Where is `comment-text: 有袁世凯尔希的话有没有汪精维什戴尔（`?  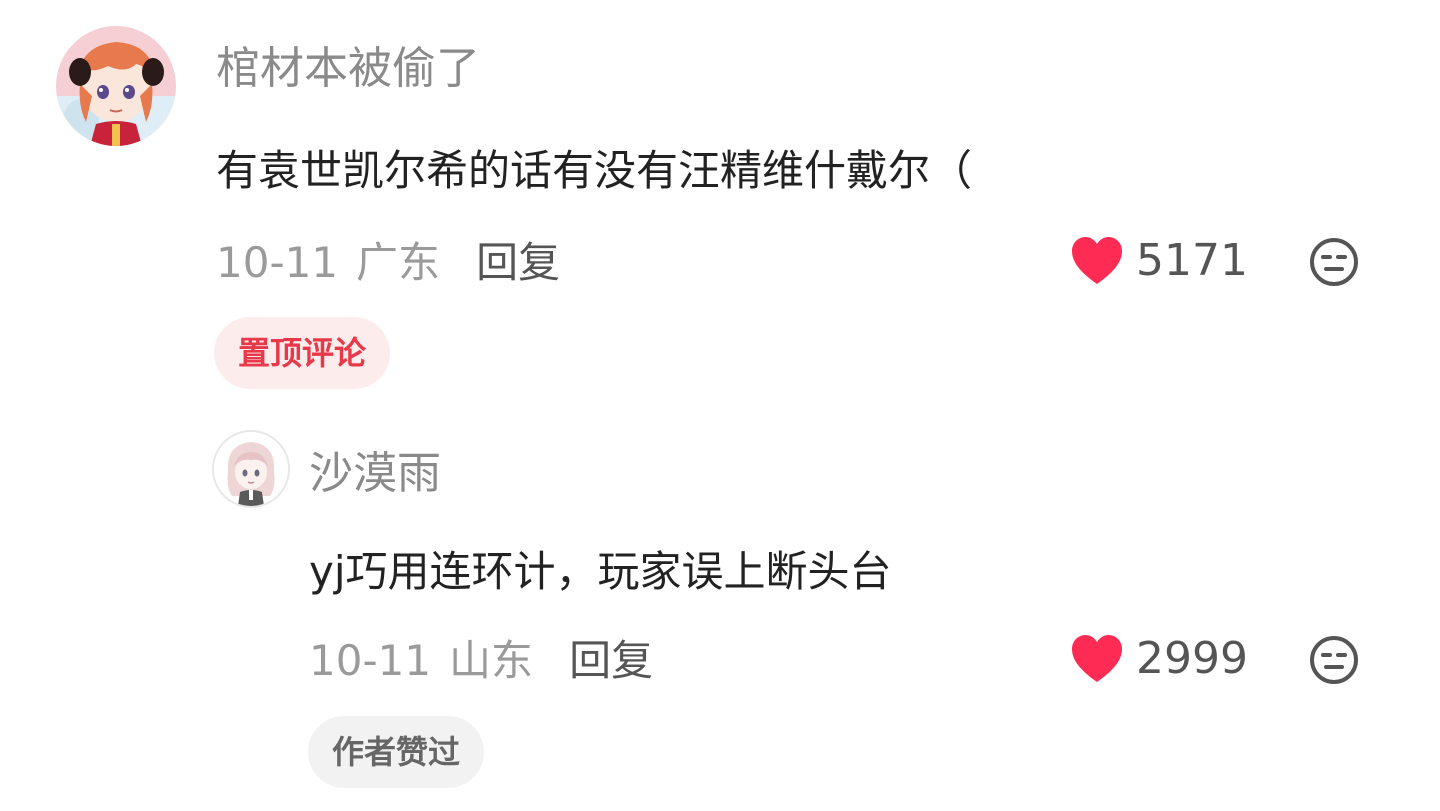 comment-text: 有袁世凯尔希的话有没有汪精维什戴尔（ is located at coordinates (594, 170).